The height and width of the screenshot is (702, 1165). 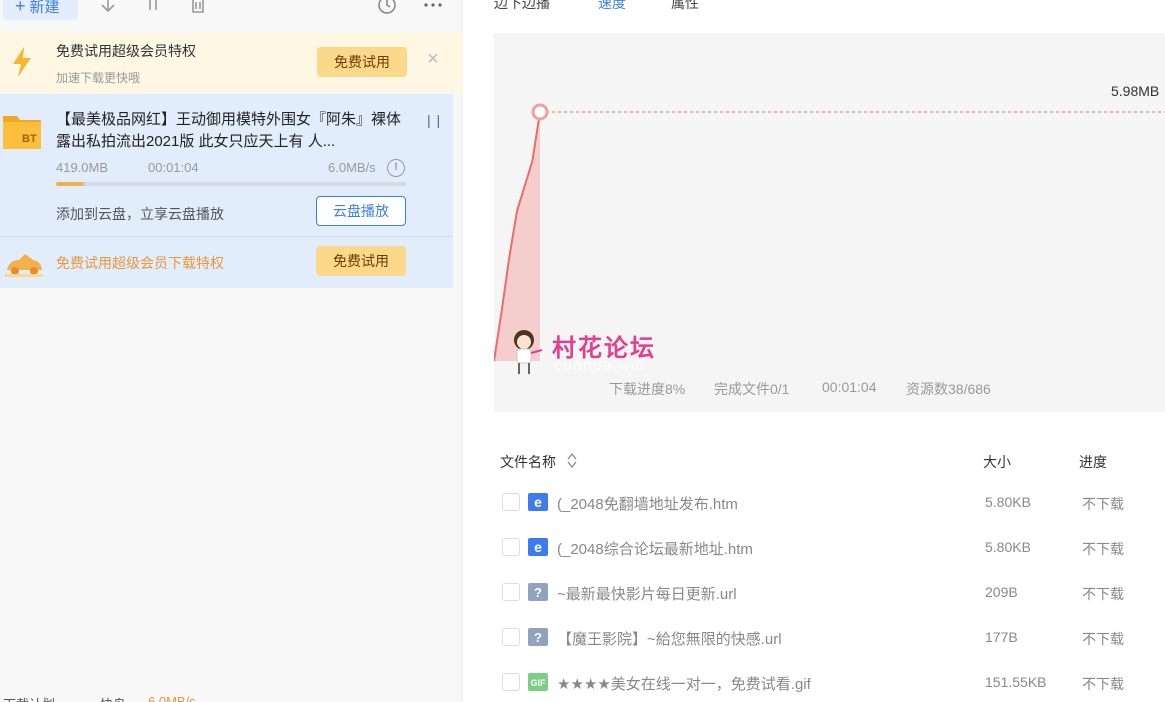 I want to click on plus-icon: +, so click(x=20, y=8).